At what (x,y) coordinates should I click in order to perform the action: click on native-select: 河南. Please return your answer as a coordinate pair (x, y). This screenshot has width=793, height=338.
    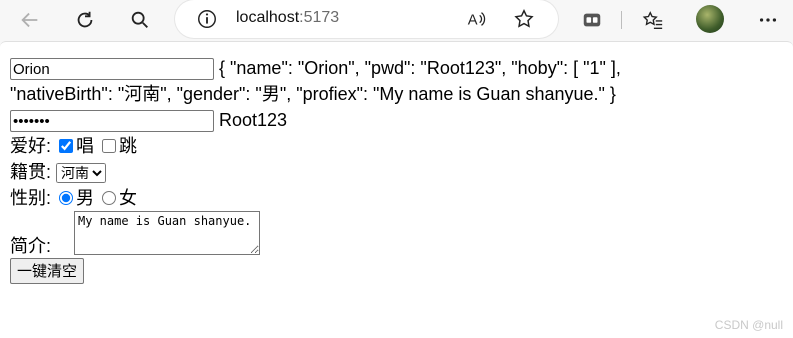
    Looking at the image, I should click on (81, 173).